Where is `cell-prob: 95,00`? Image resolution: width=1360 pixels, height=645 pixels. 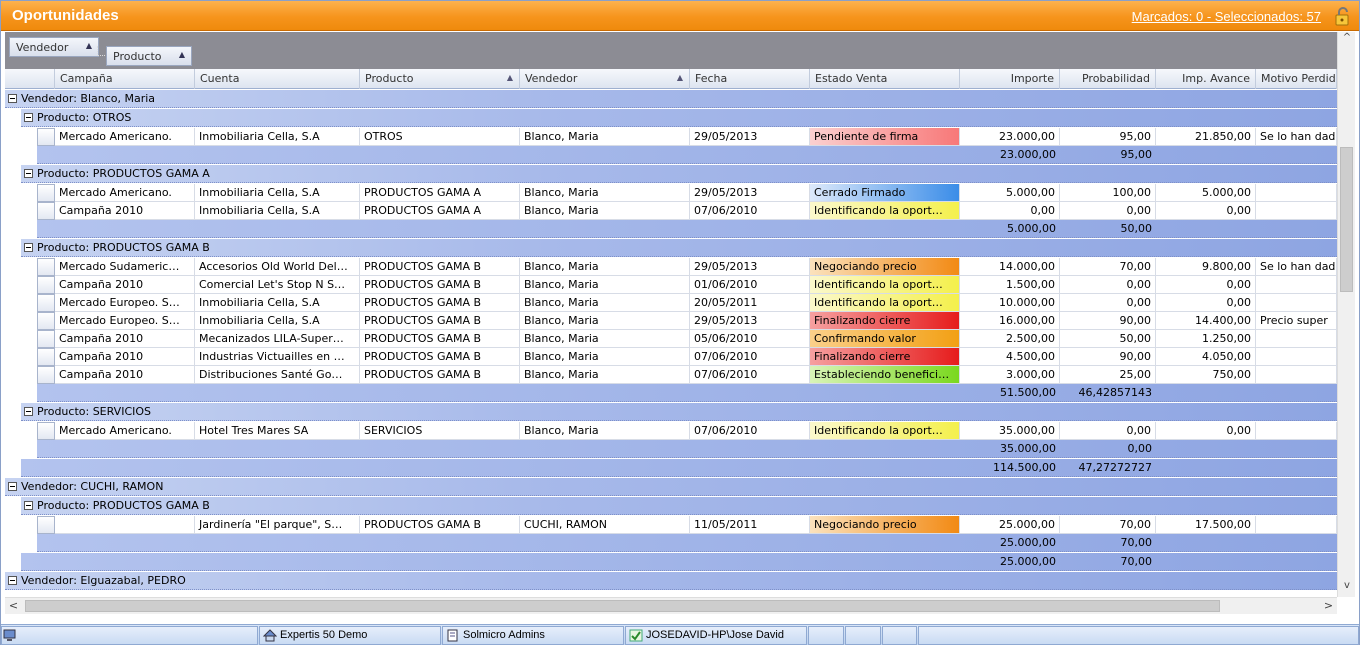
cell-prob: 95,00 is located at coordinates (1108, 137).